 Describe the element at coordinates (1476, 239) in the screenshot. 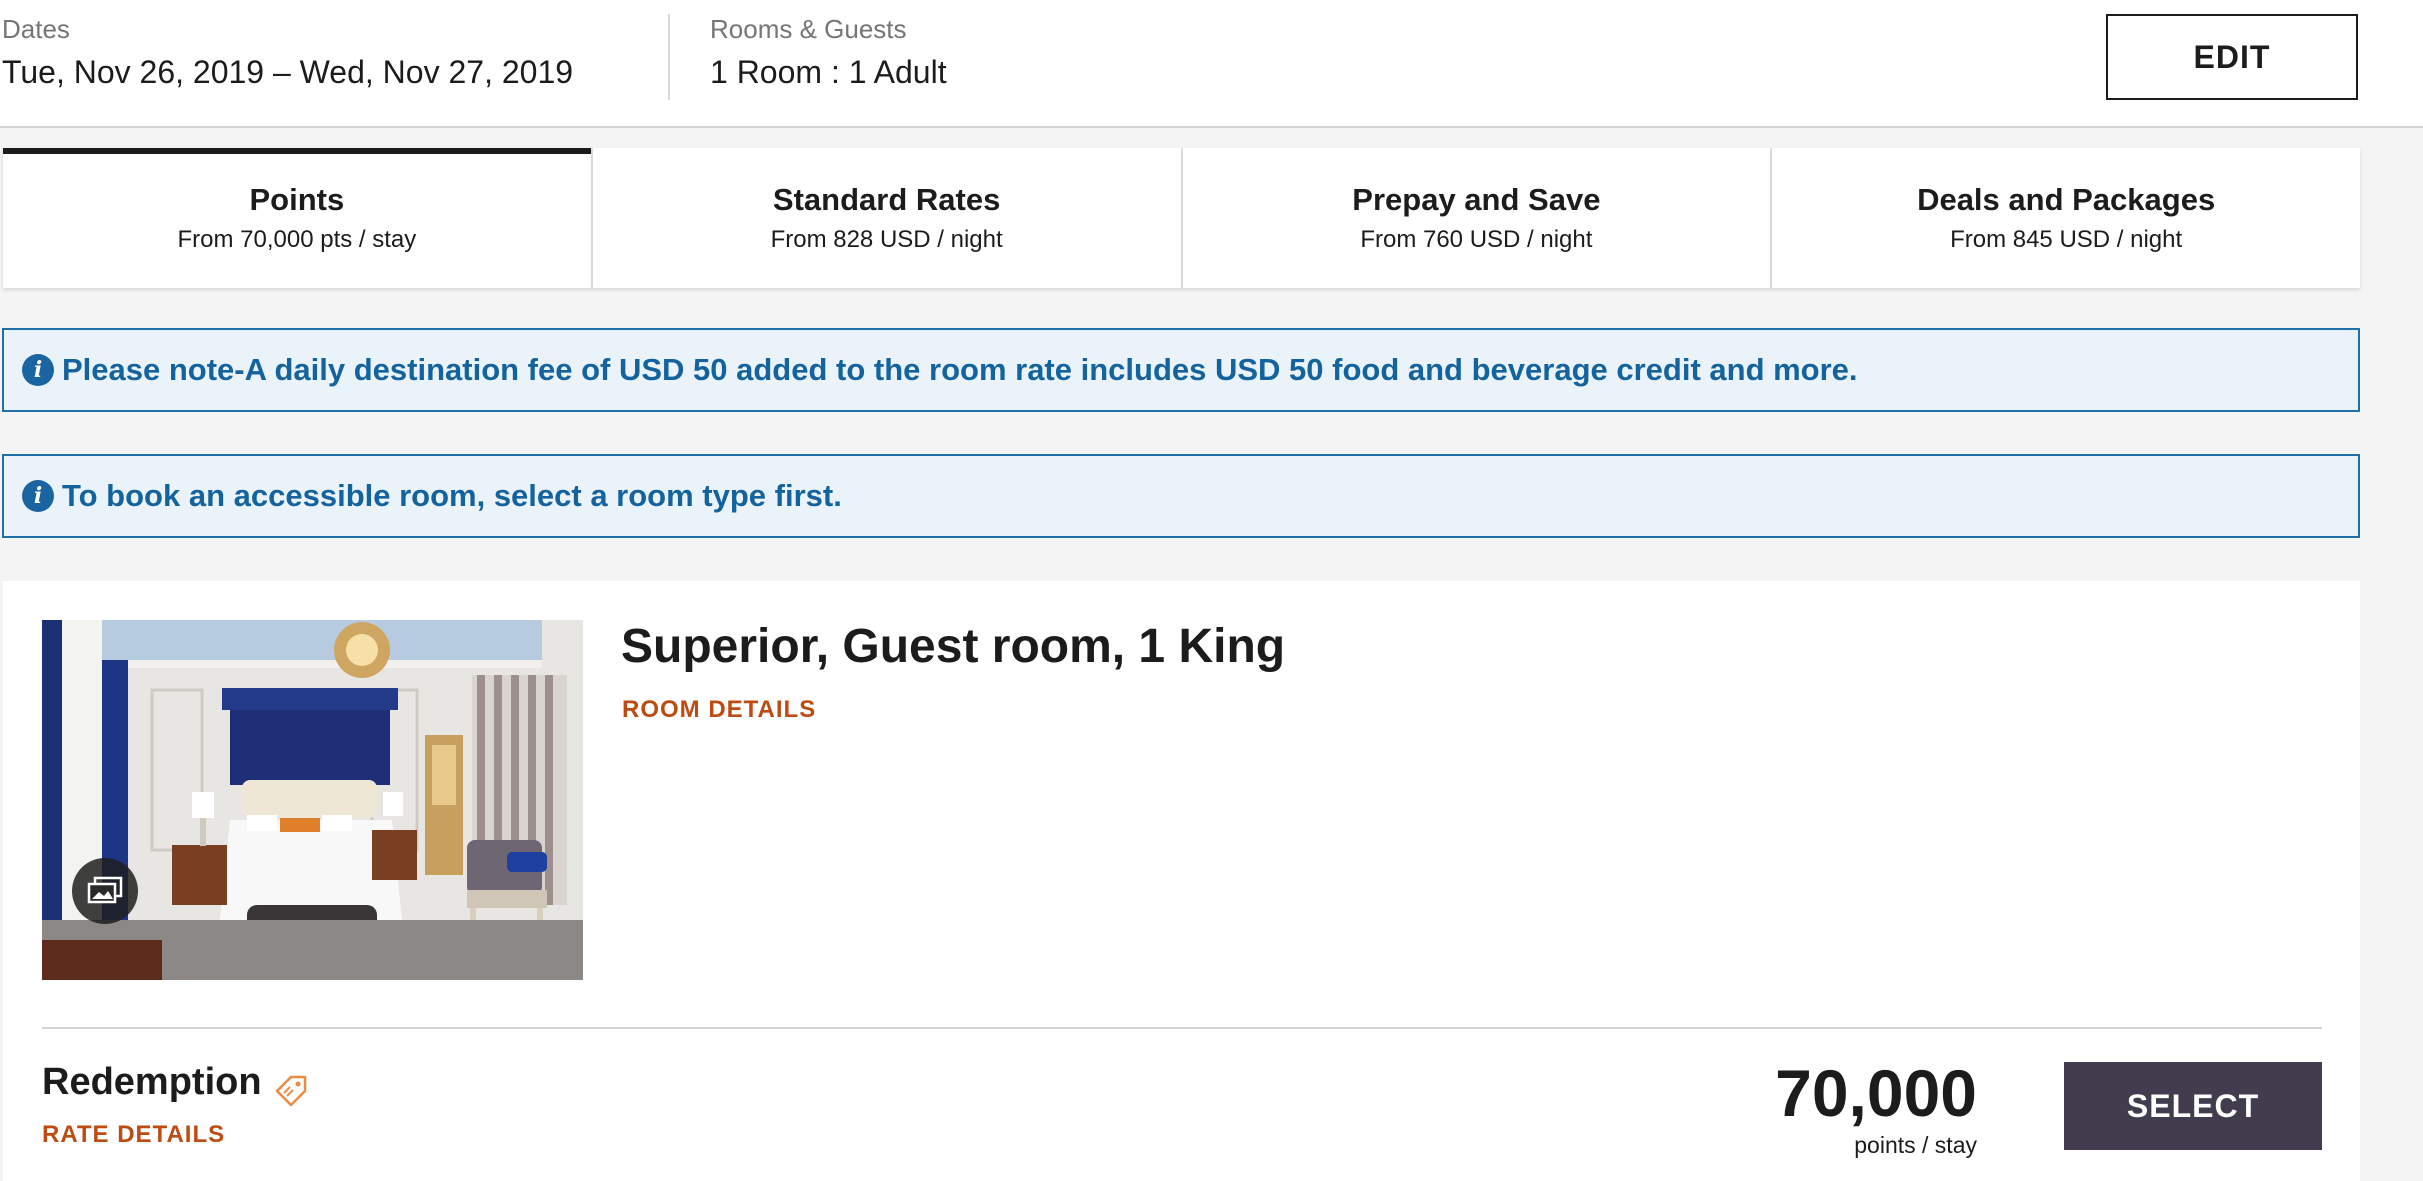

I see `tab-subtitle: From 760 USD / night` at that location.